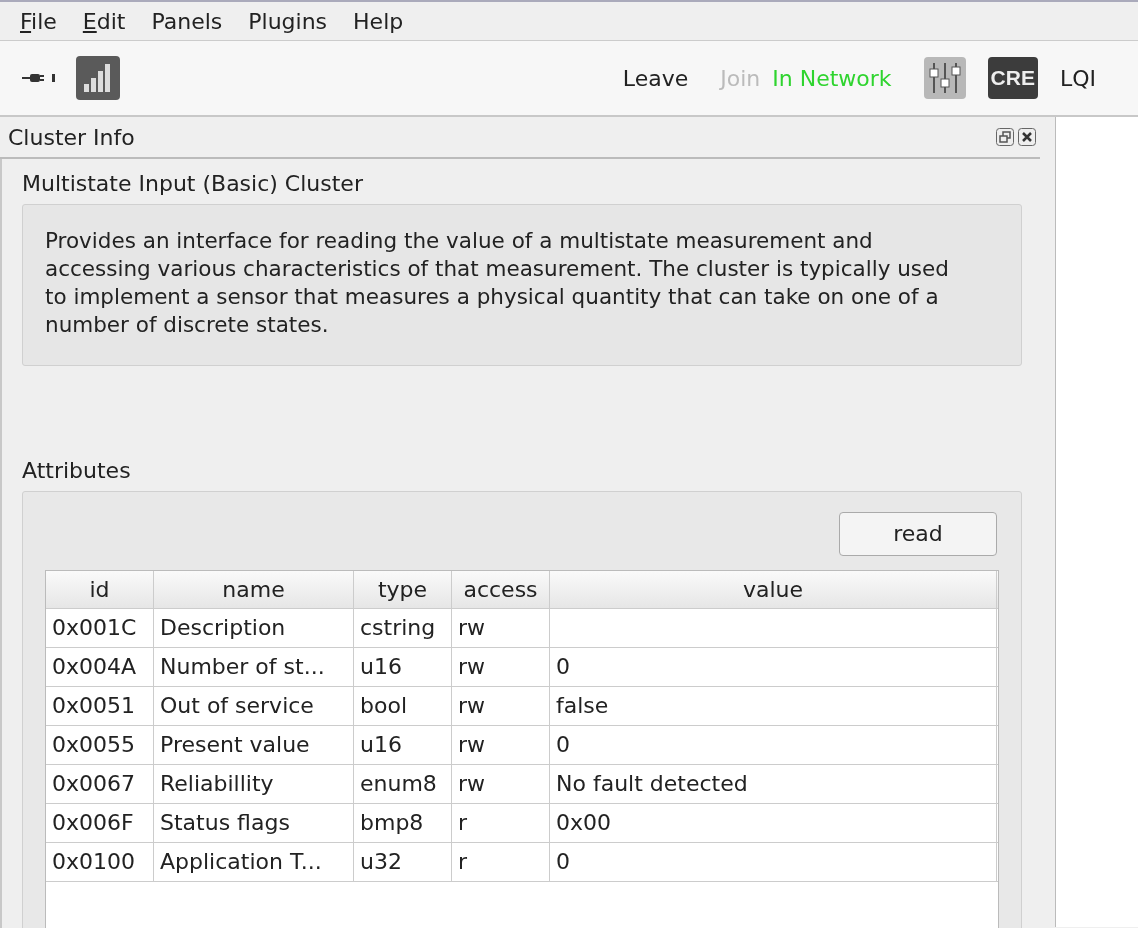 The height and width of the screenshot is (928, 1138). I want to click on menu-item: Plugins, so click(288, 21).